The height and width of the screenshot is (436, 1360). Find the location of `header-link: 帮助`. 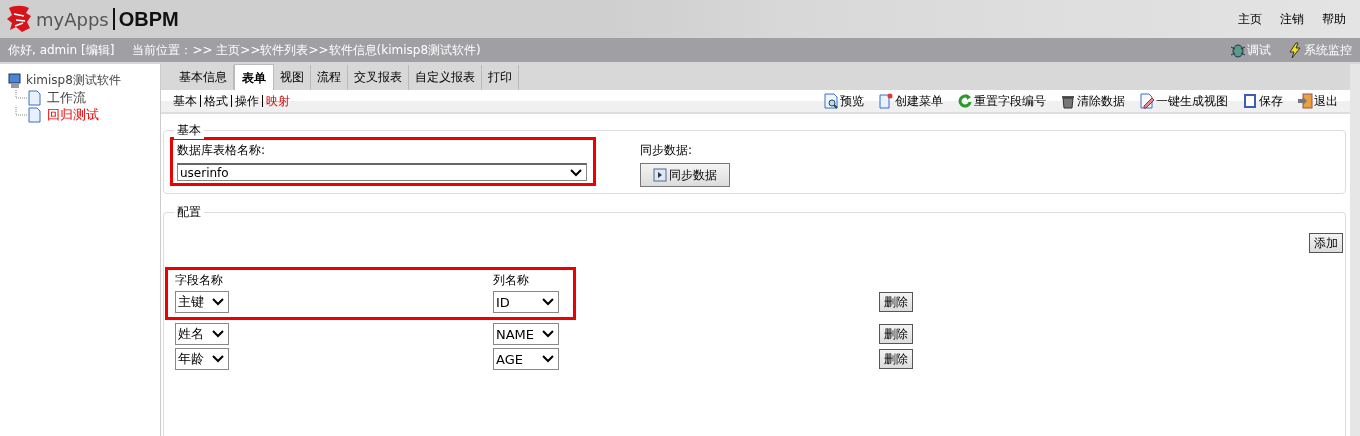

header-link: 帮助 is located at coordinates (1334, 19).